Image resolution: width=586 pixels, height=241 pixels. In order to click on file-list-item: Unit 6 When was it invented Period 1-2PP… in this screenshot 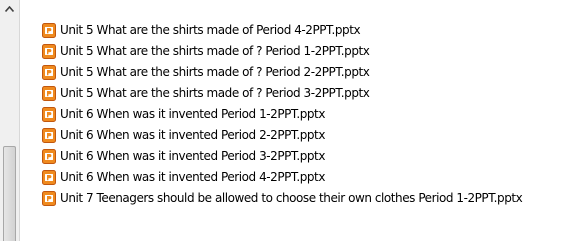, I will do `click(282, 114)`.